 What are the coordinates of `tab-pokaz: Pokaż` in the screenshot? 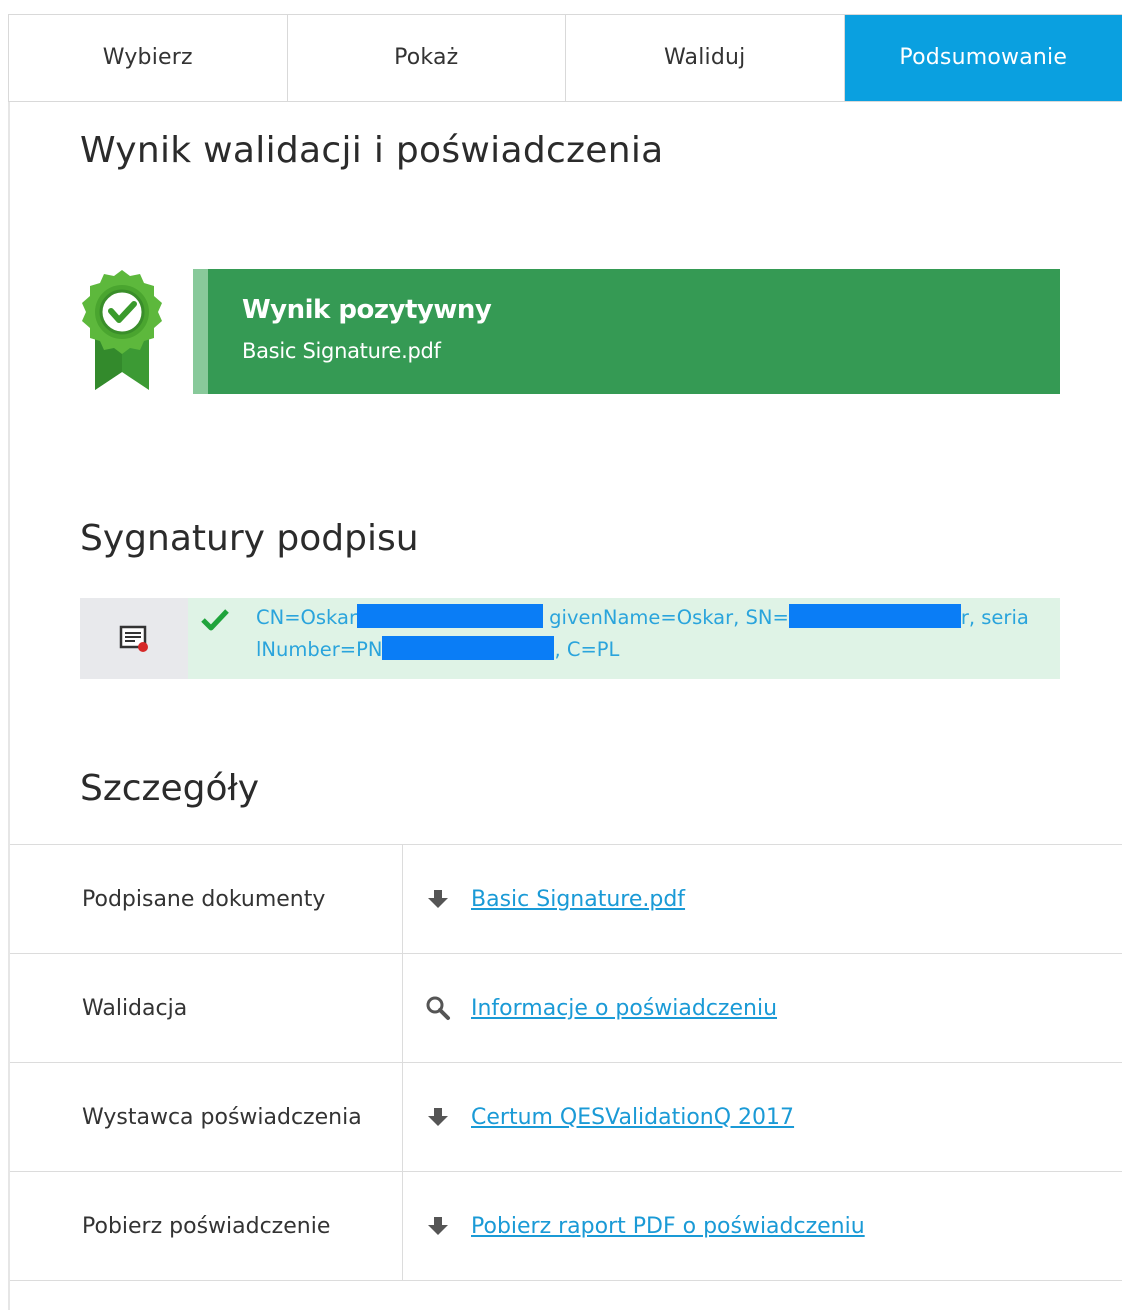 It's located at (427, 58).